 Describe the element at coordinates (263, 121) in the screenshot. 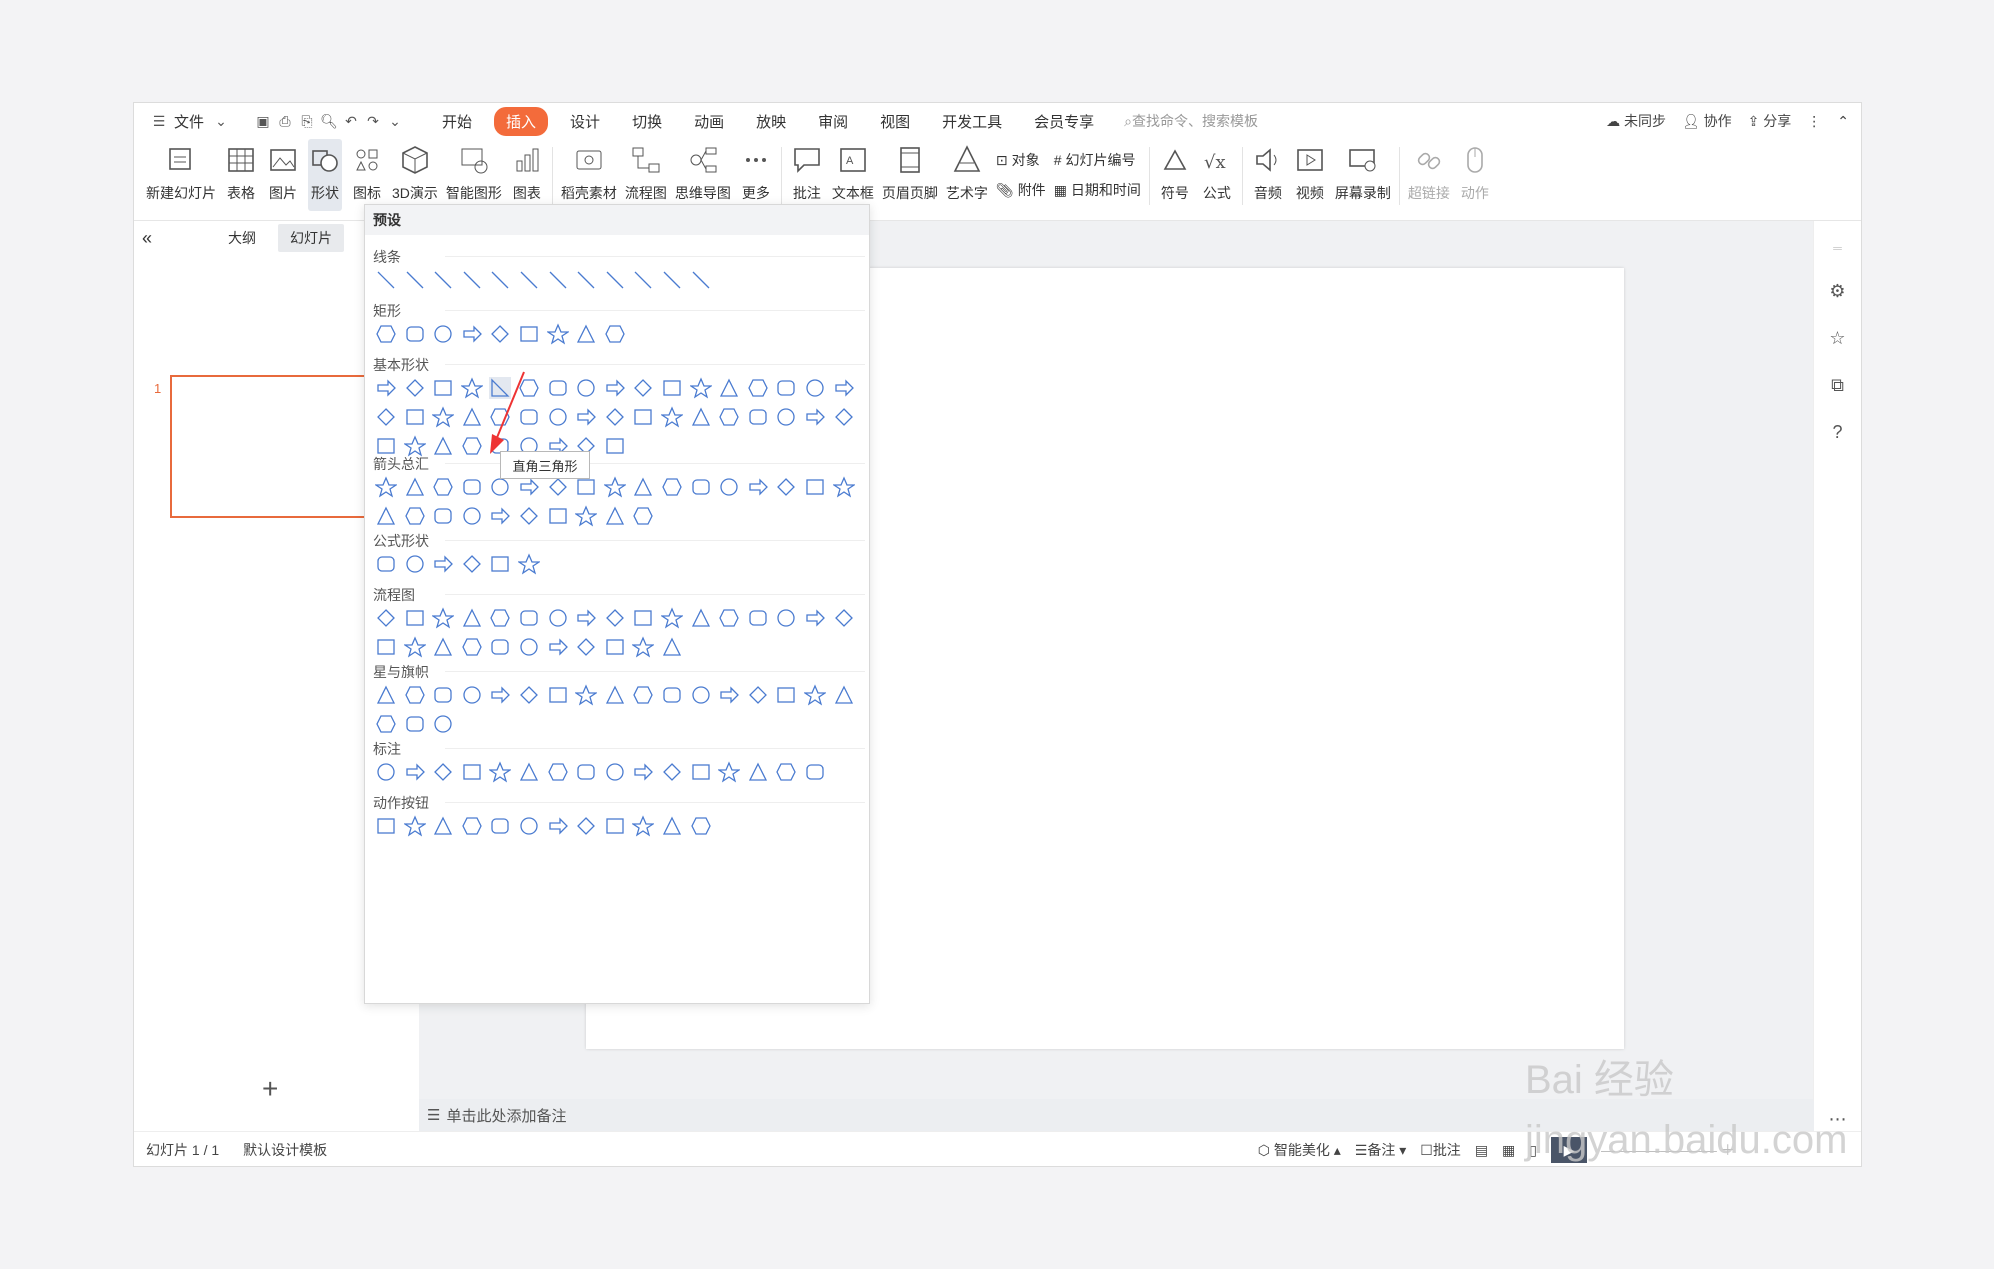

I see `save-icon: ▣` at that location.